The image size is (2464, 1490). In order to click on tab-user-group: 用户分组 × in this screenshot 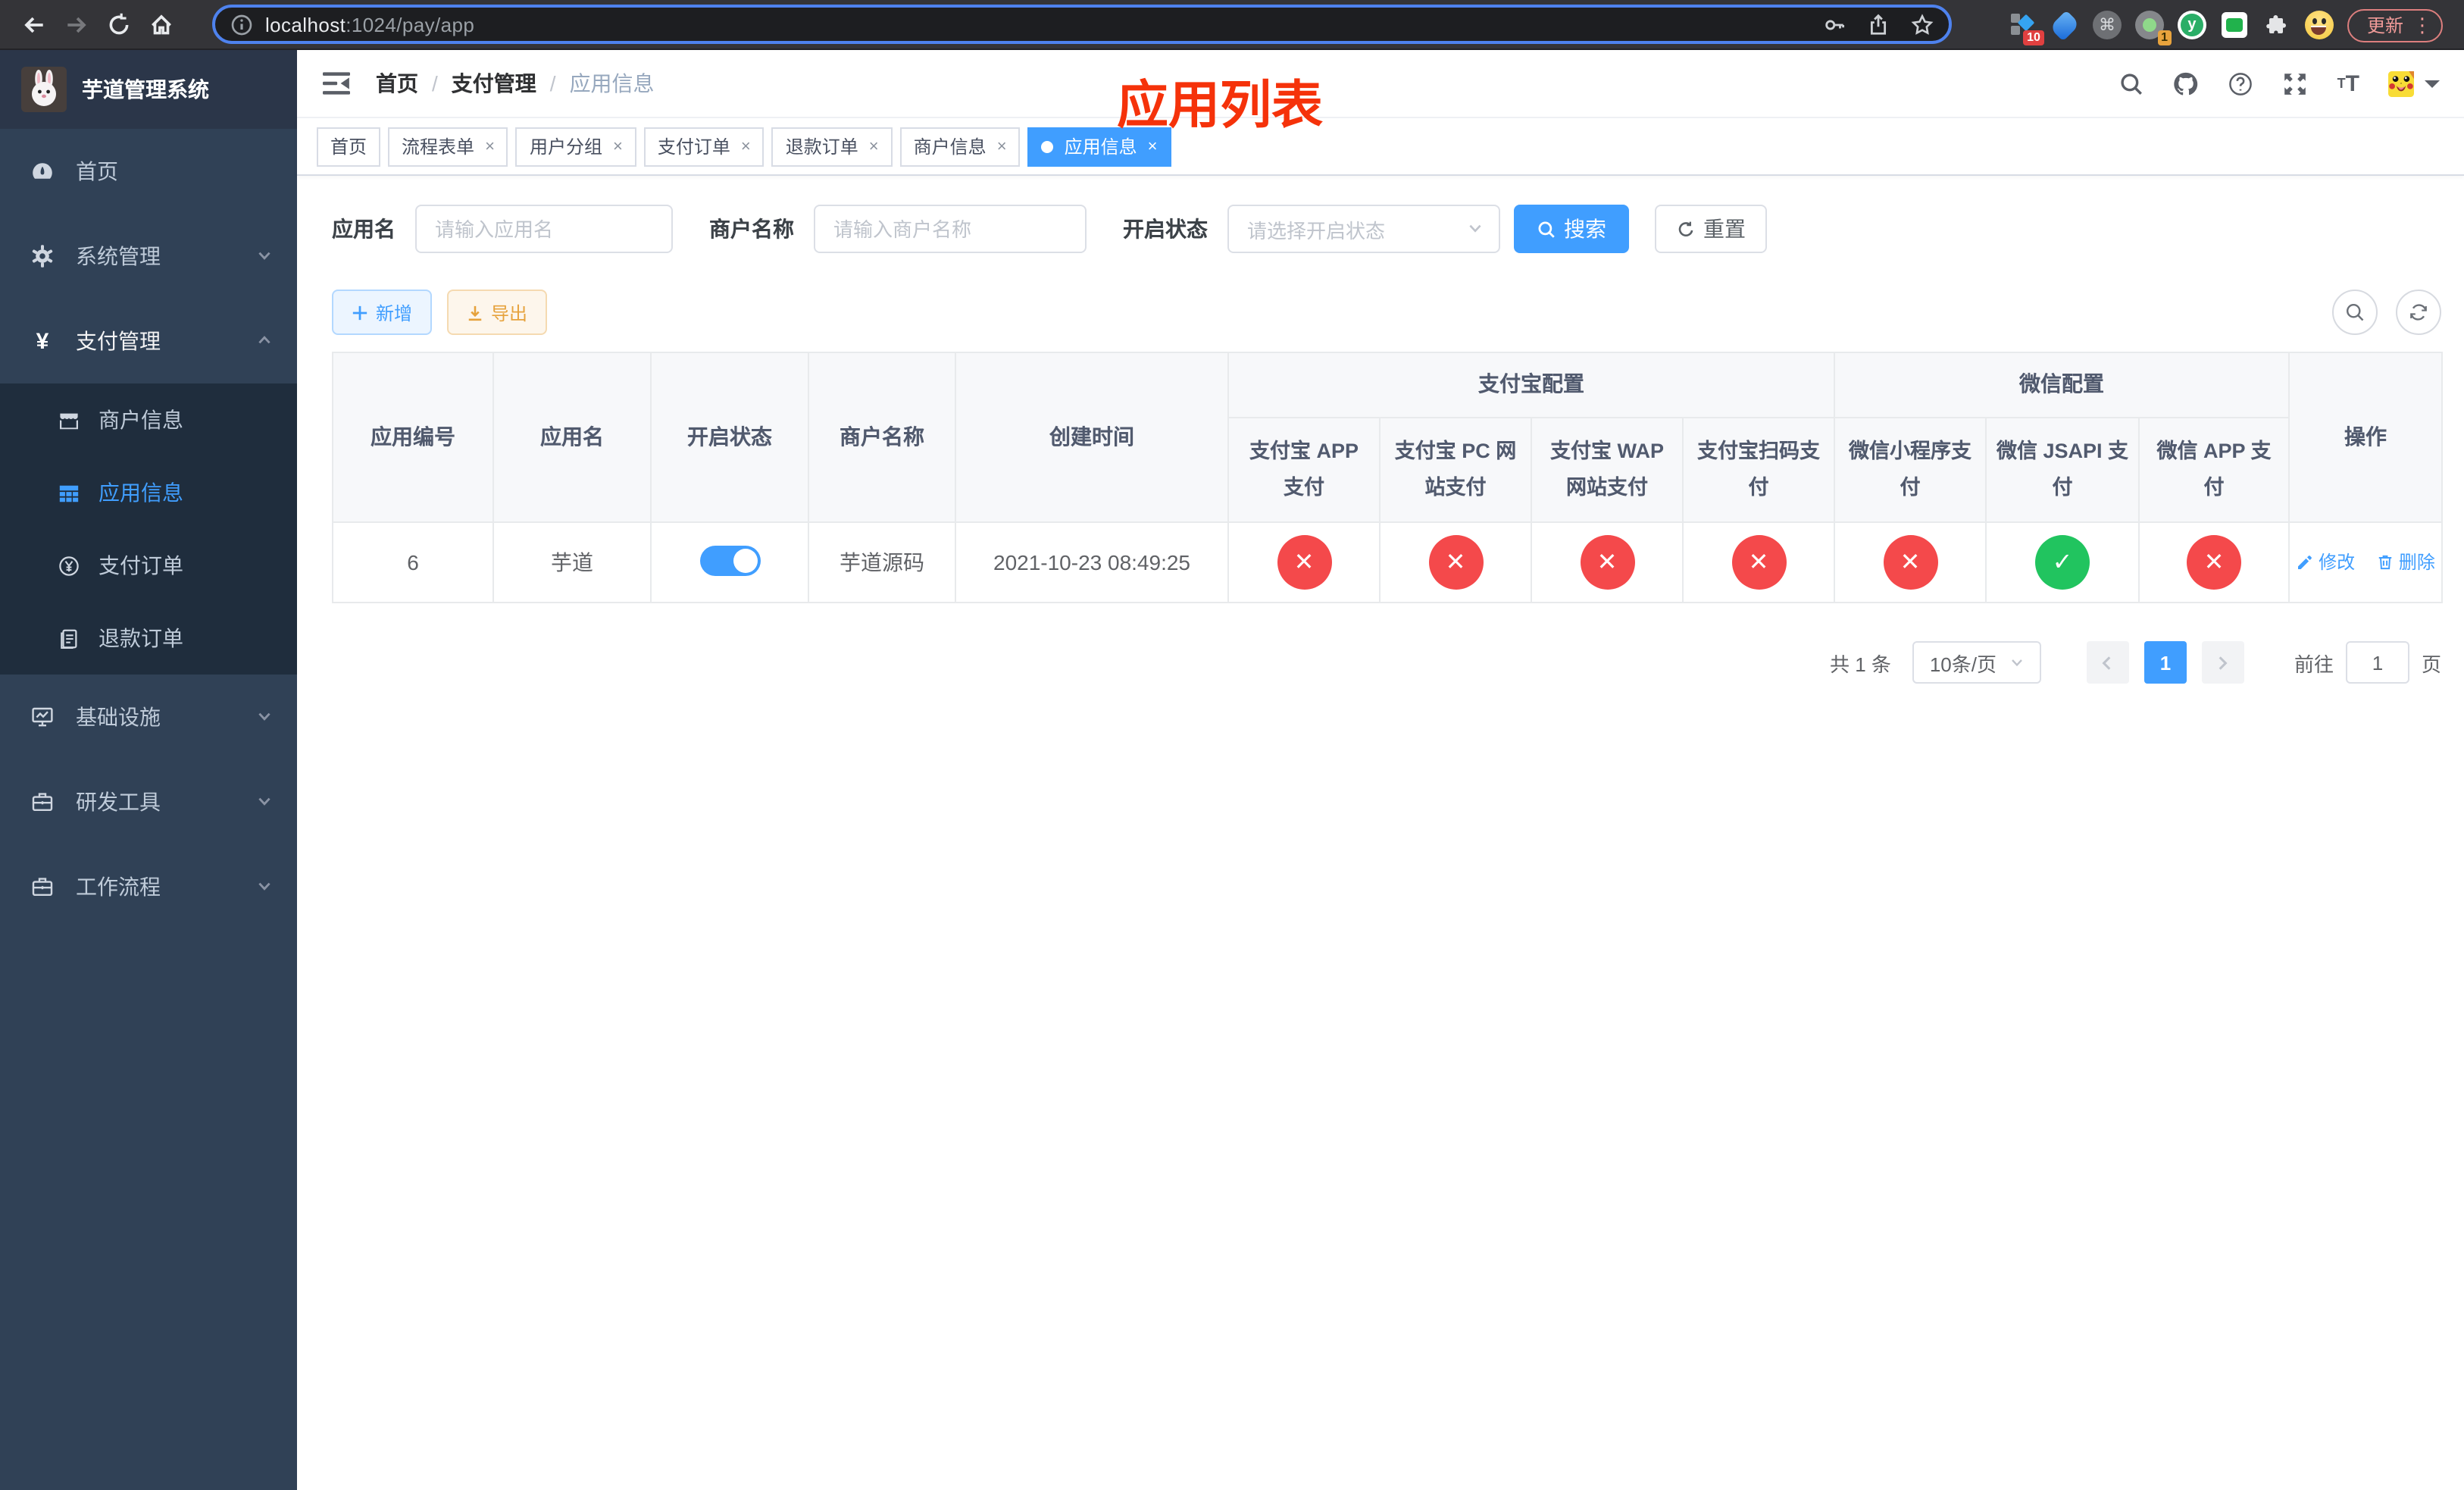, I will do `click(575, 146)`.